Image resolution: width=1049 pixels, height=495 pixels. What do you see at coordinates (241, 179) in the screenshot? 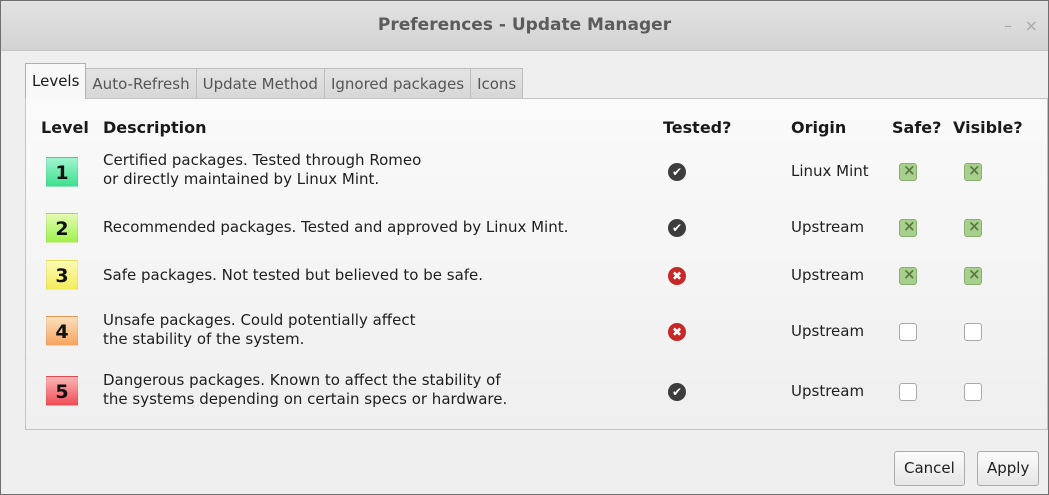
I see `description-line: or directly maintained by Linux Mint.` at bounding box center [241, 179].